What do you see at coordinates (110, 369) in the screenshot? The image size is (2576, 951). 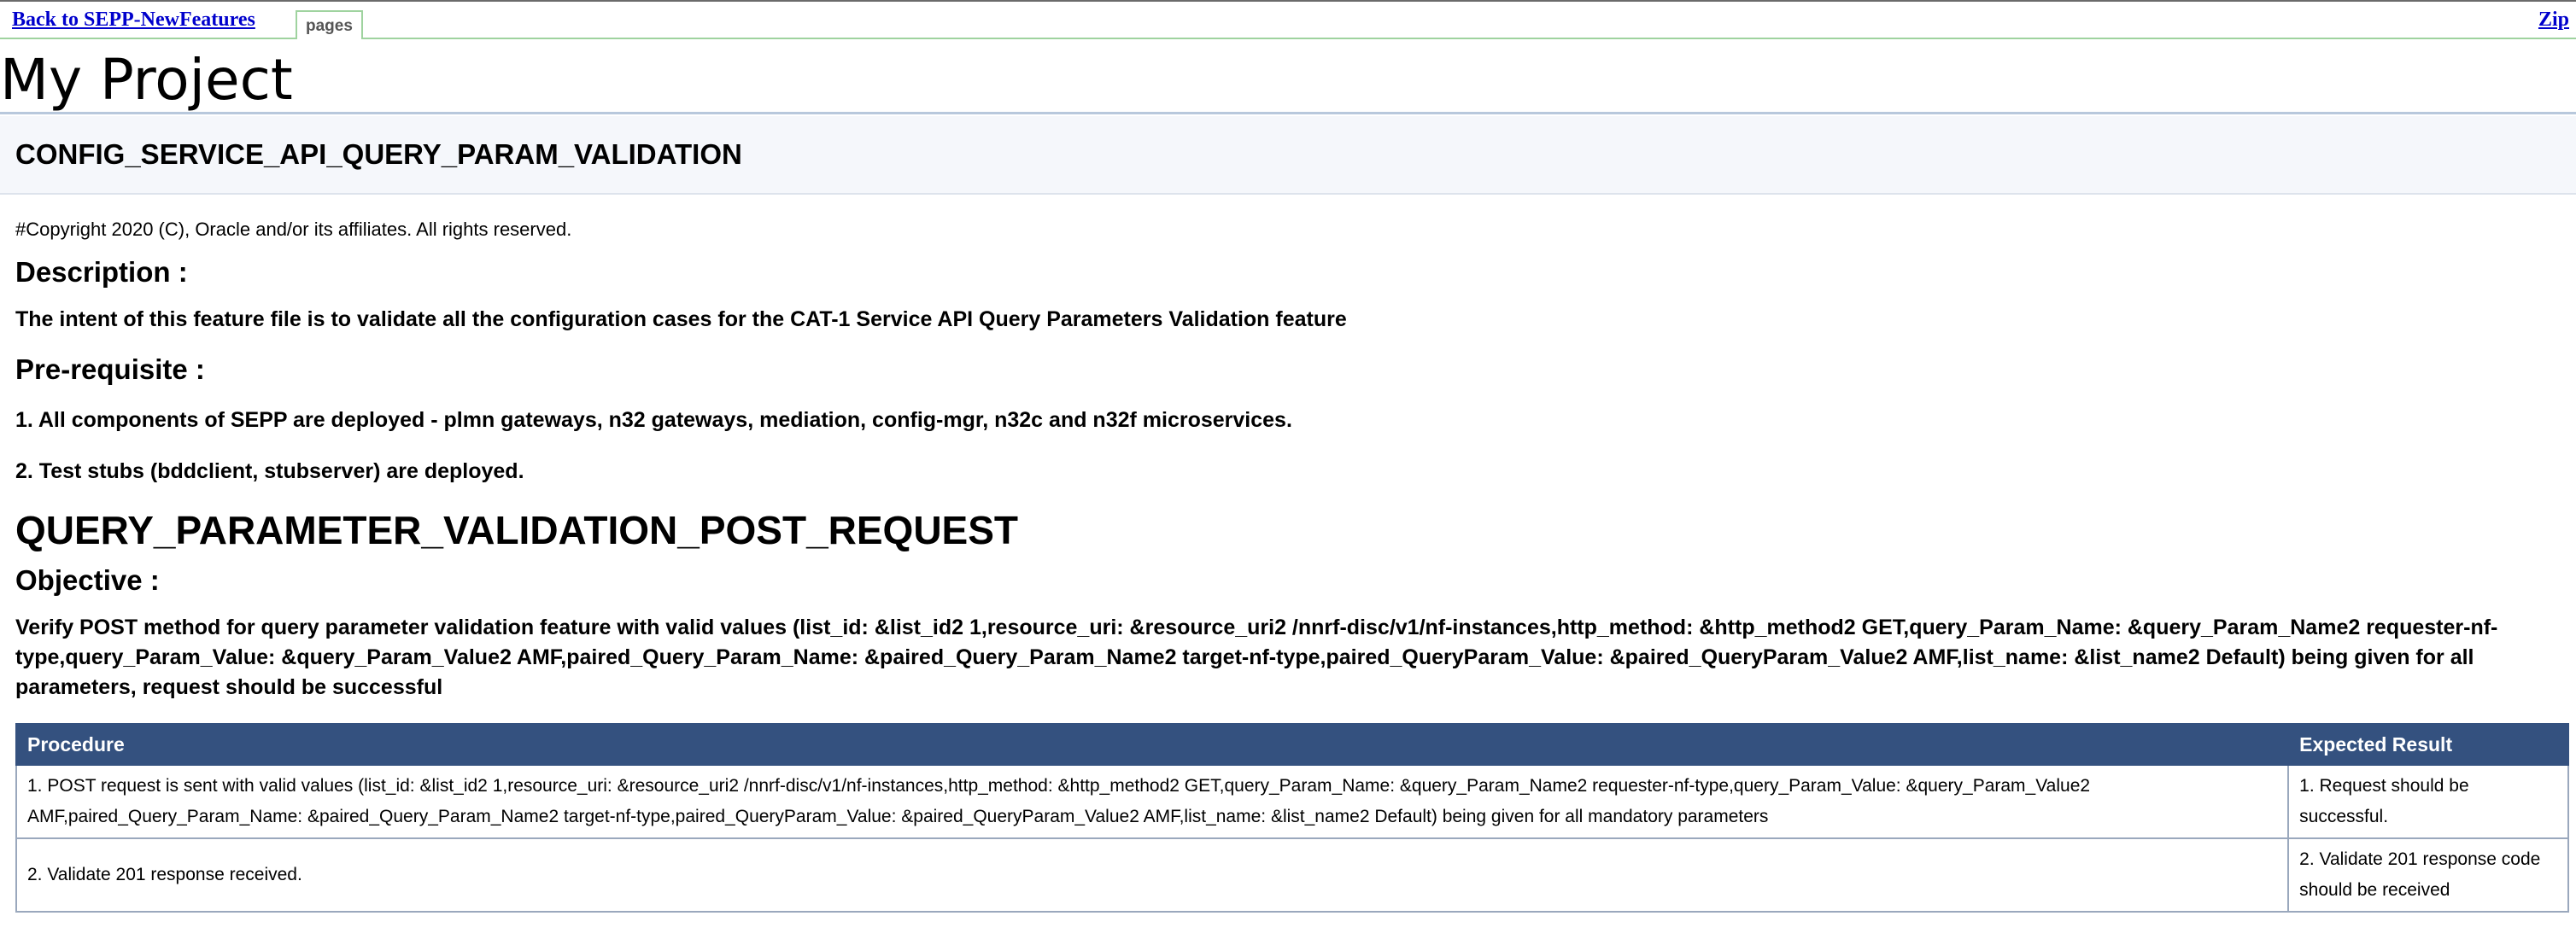 I see `prerequisite-heading: Pre-requisite :` at bounding box center [110, 369].